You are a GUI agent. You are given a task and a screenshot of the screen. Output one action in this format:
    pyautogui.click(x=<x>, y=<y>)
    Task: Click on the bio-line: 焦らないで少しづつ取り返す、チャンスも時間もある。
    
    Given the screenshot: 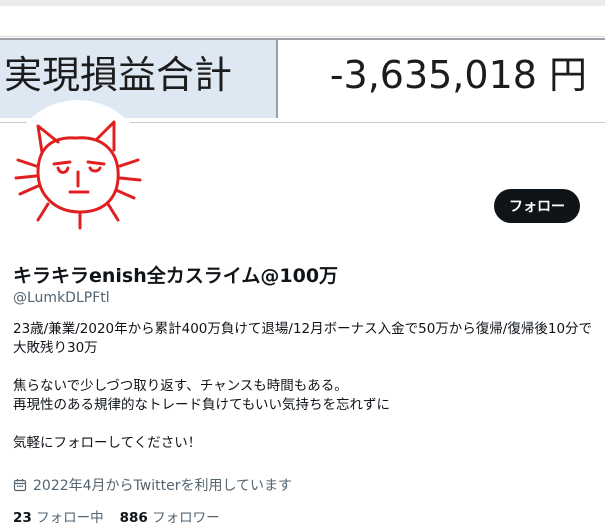 What is the action you would take?
    pyautogui.click(x=180, y=386)
    